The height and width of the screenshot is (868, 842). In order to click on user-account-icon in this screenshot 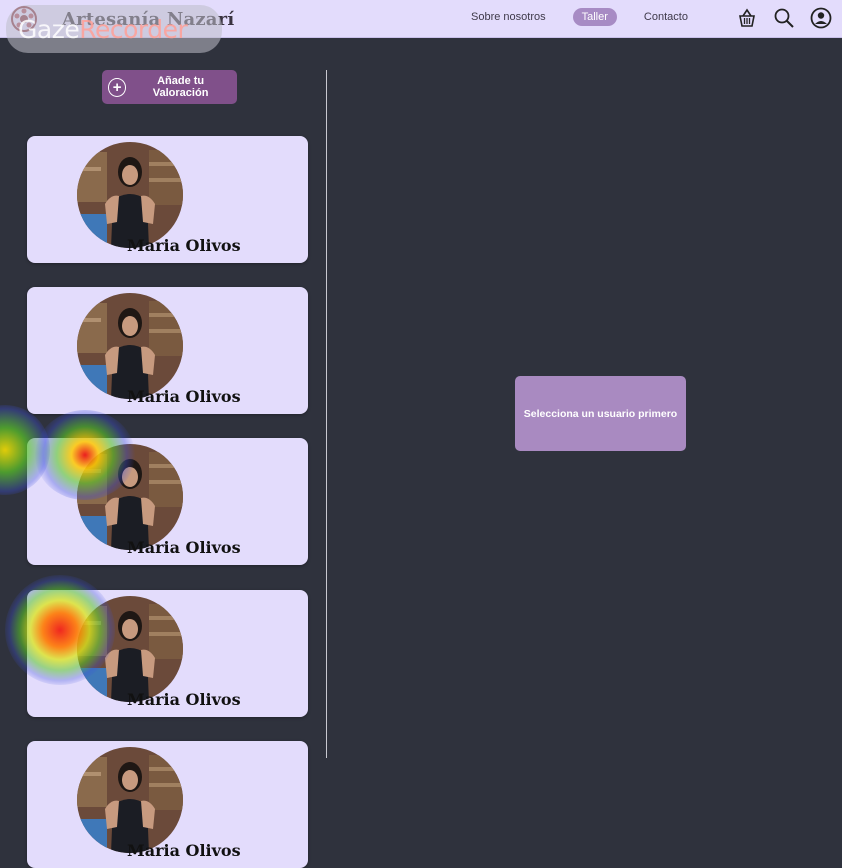, I will do `click(821, 18)`.